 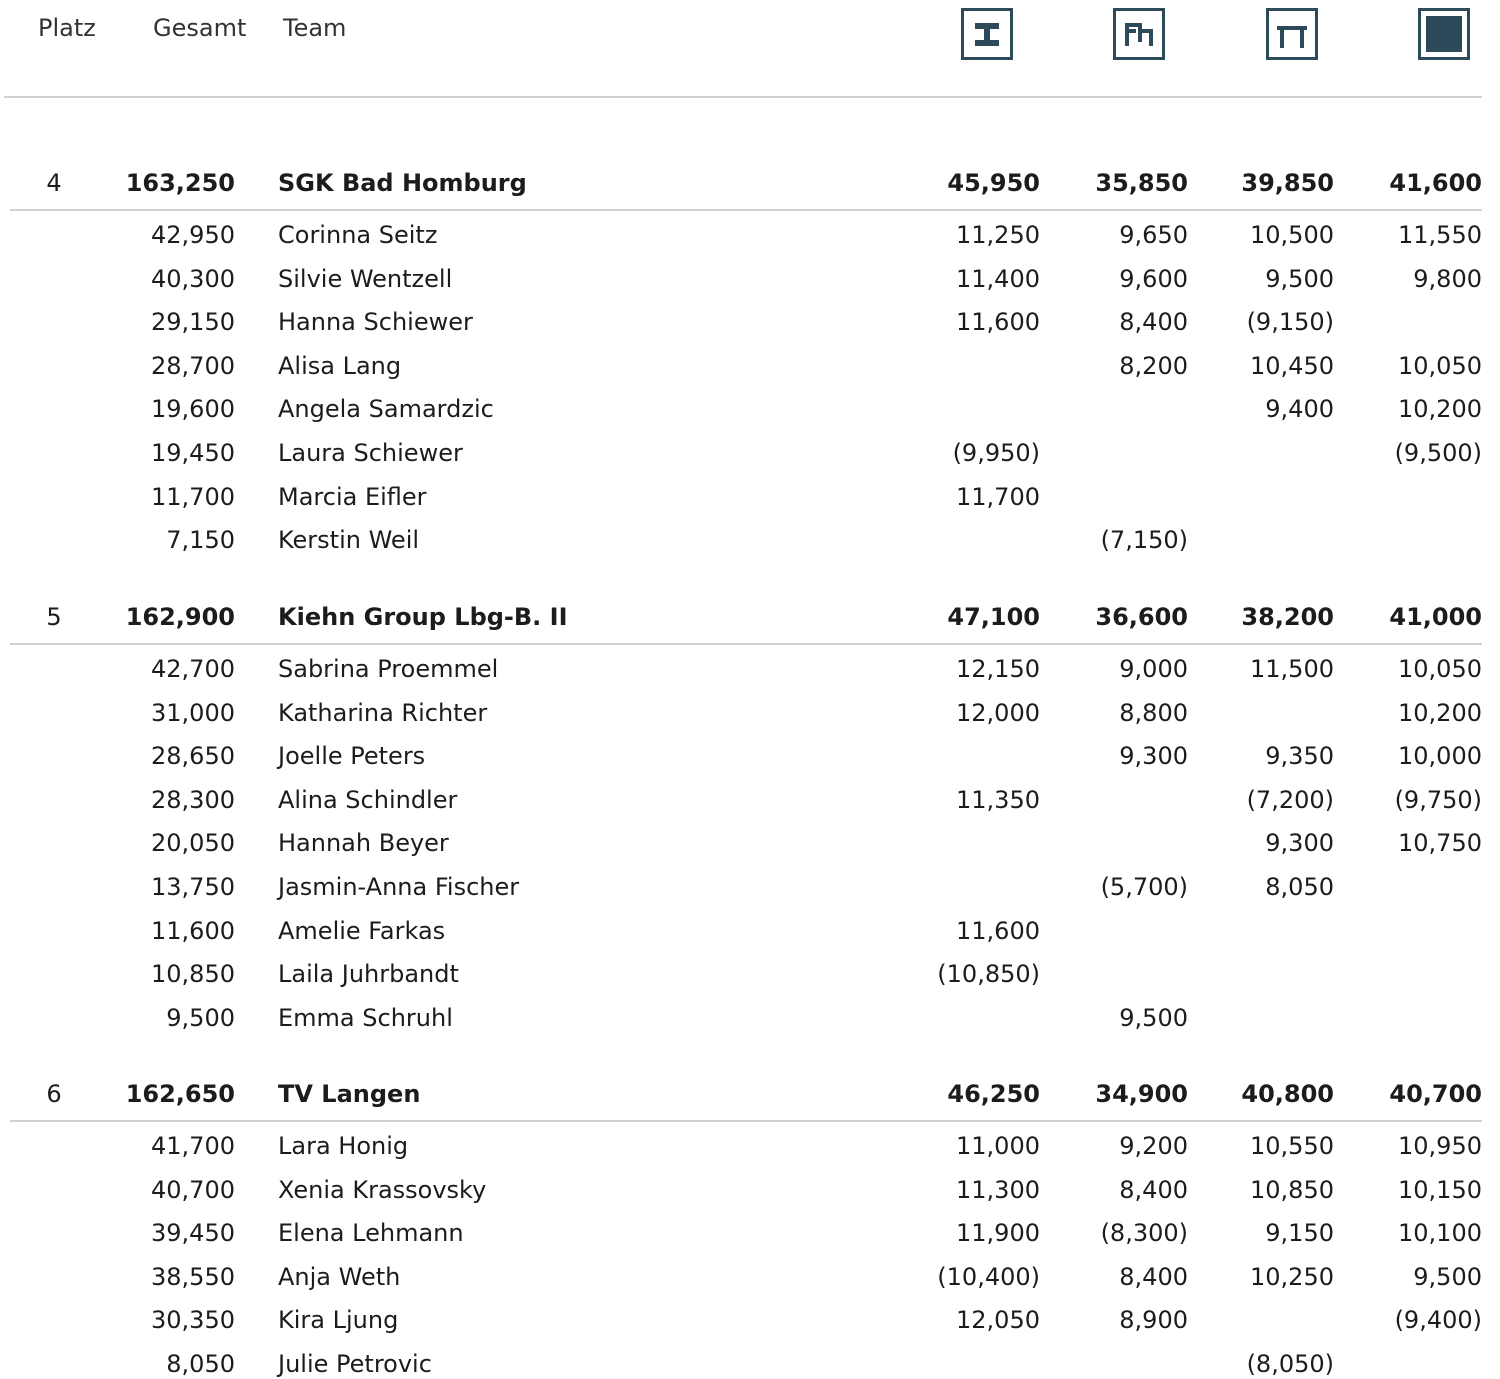 I want to click on athlete-apparatus-score: 10,200, so click(x=1440, y=713).